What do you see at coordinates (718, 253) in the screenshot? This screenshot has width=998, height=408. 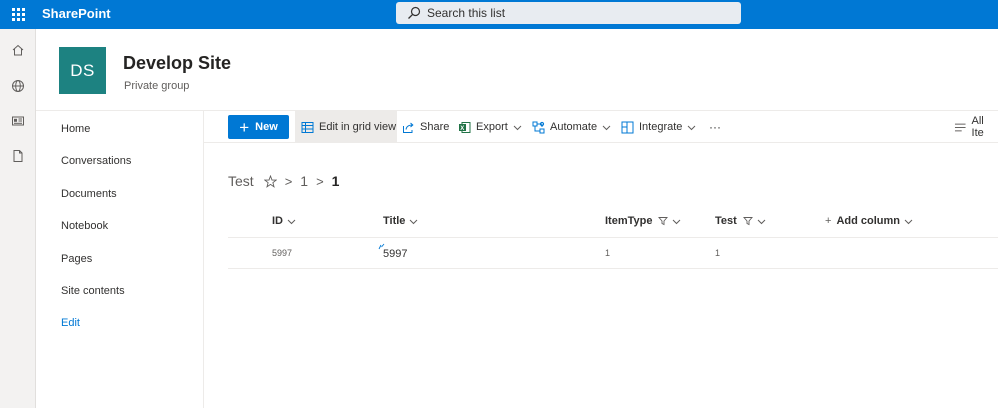 I see `cell-test: 1` at bounding box center [718, 253].